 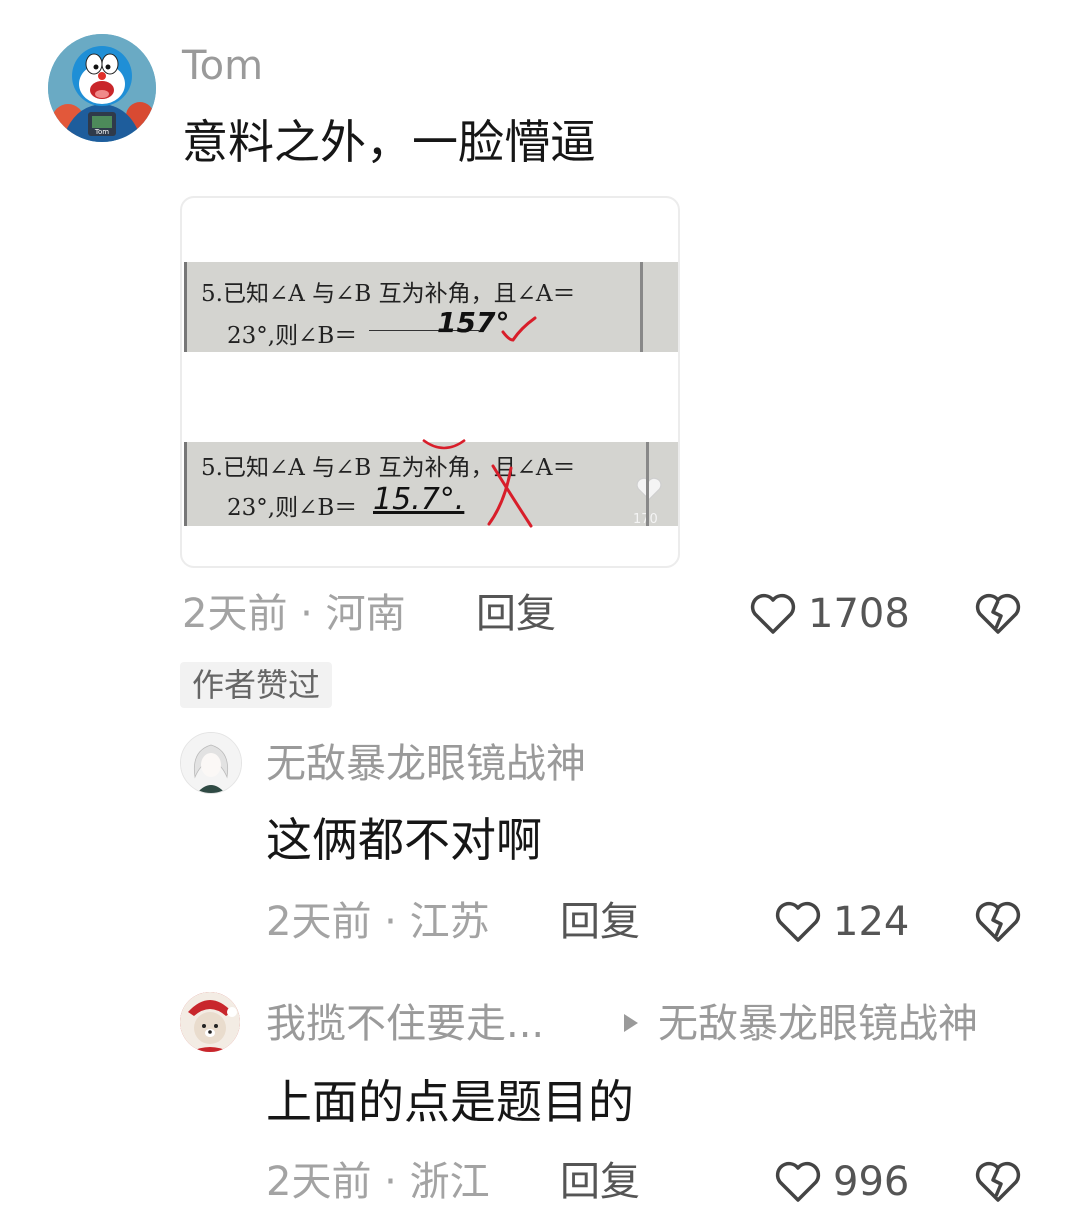 What do you see at coordinates (378, 922) in the screenshot?
I see `reply-meta: 2天前 · 江苏` at bounding box center [378, 922].